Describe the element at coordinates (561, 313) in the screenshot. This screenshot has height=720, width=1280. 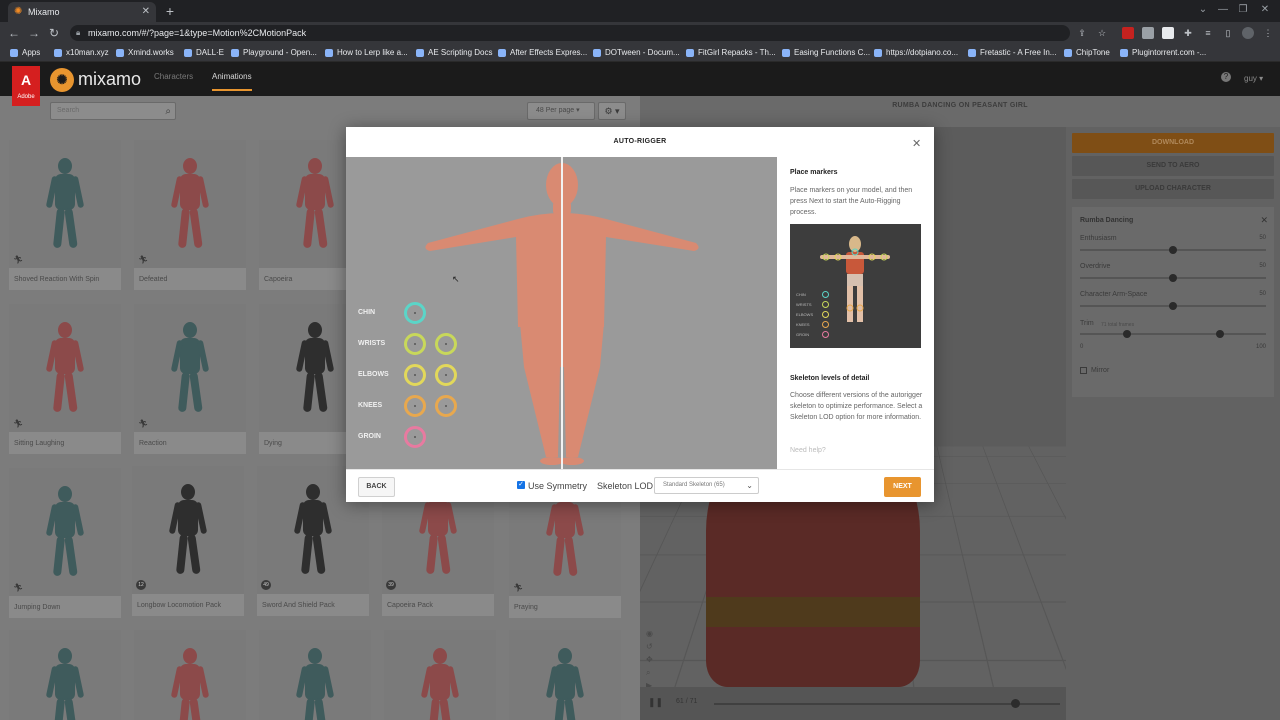
I see `rigging-stage: ↖ CHIN WRISTS ELBOWS KNEES GROIN` at that location.